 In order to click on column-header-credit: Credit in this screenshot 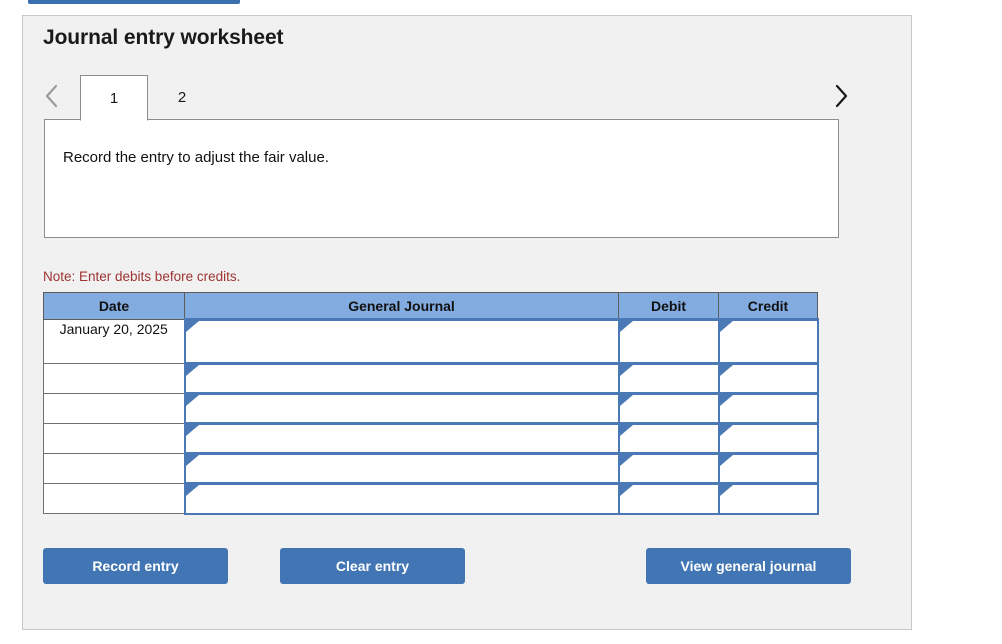, I will do `click(768, 306)`.